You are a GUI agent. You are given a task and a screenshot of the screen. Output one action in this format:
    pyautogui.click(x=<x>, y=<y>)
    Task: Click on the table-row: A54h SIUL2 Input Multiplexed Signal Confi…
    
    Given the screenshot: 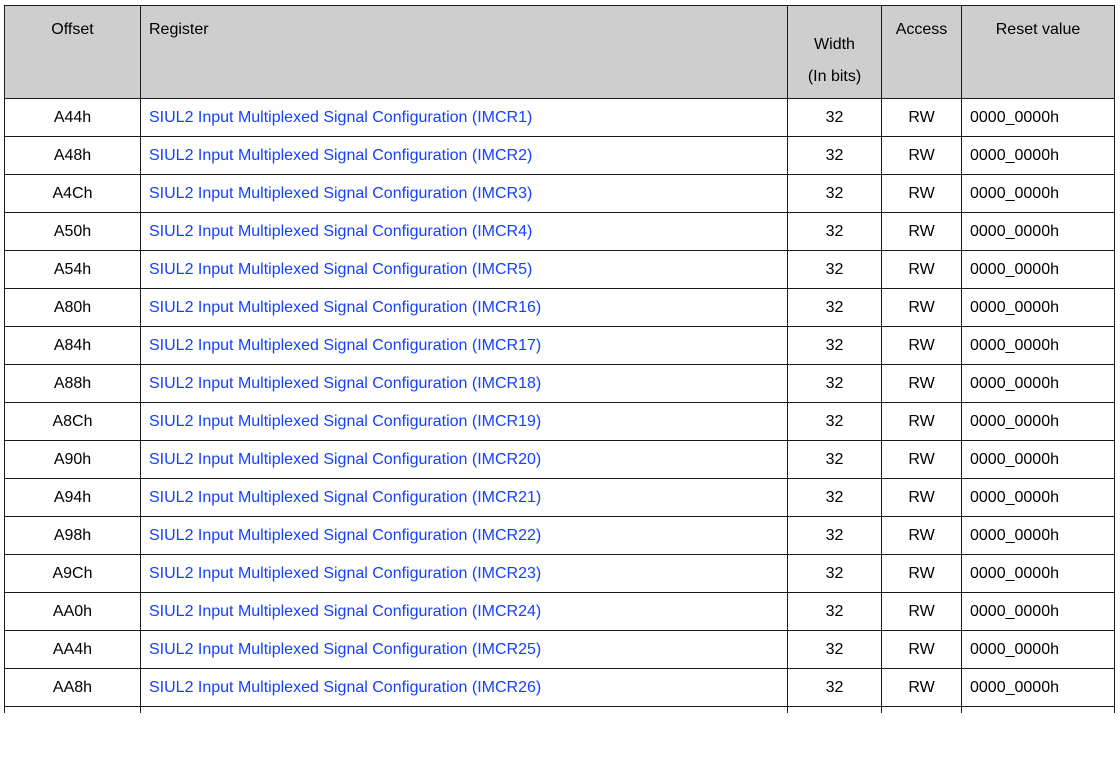 What is the action you would take?
    pyautogui.click(x=559, y=269)
    